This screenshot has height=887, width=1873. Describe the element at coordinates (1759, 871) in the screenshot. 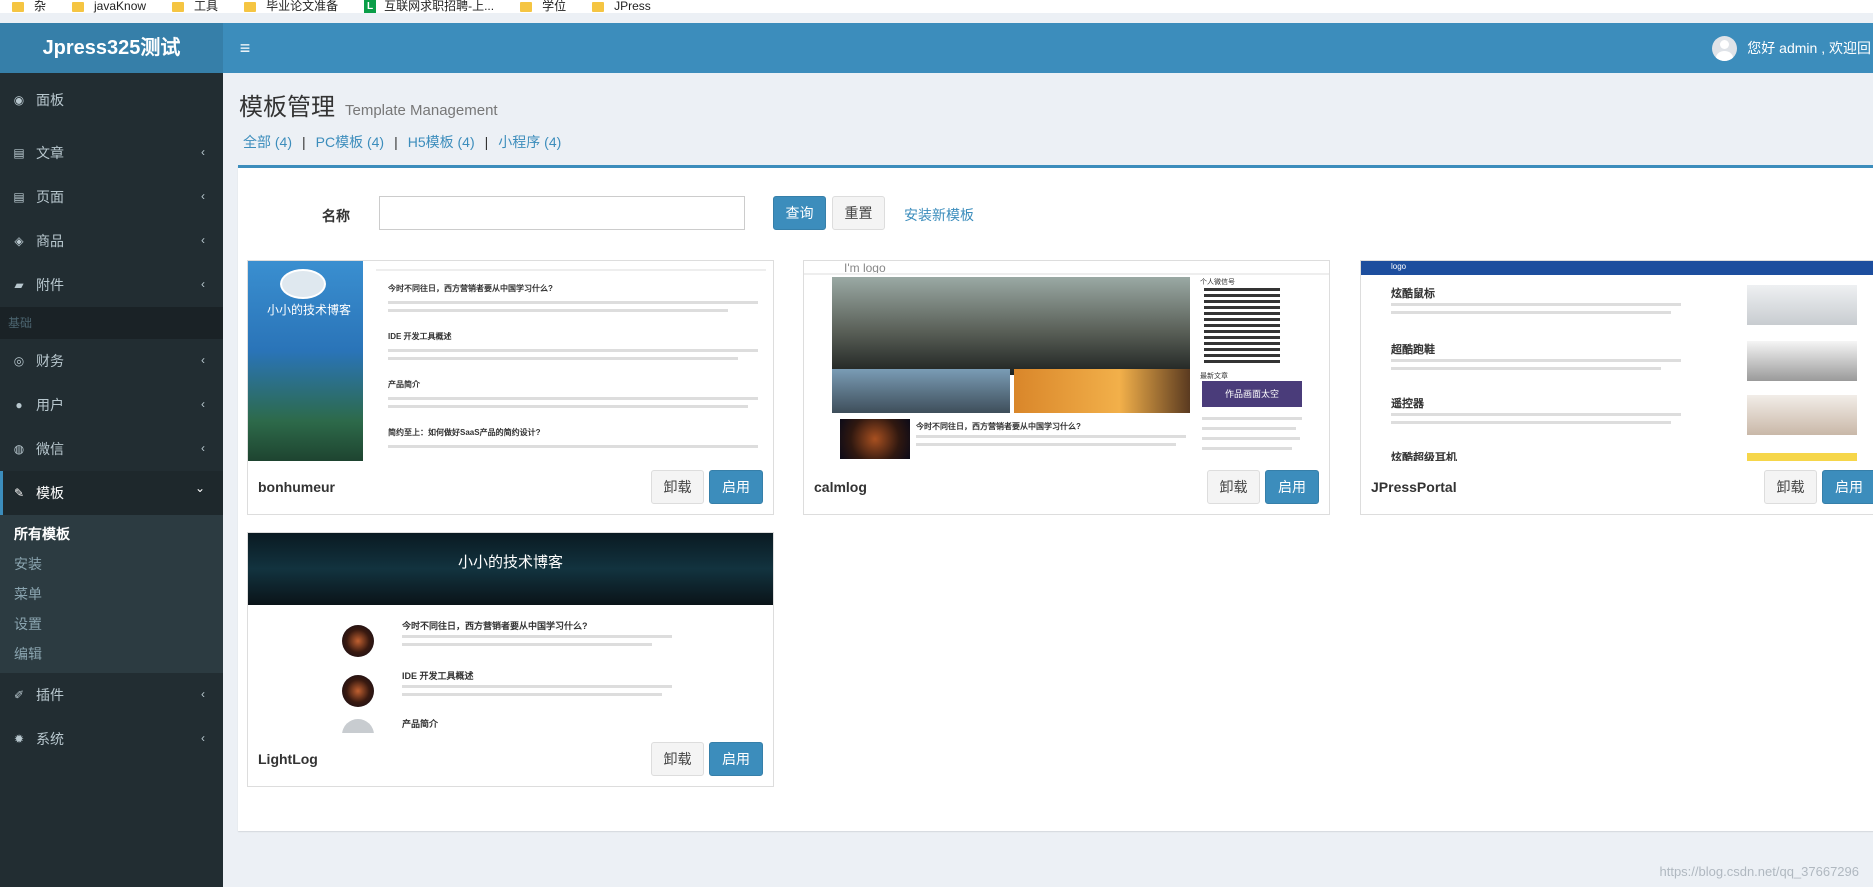

I see `watermark: https://blog.csdn.net/qq_37667296` at that location.